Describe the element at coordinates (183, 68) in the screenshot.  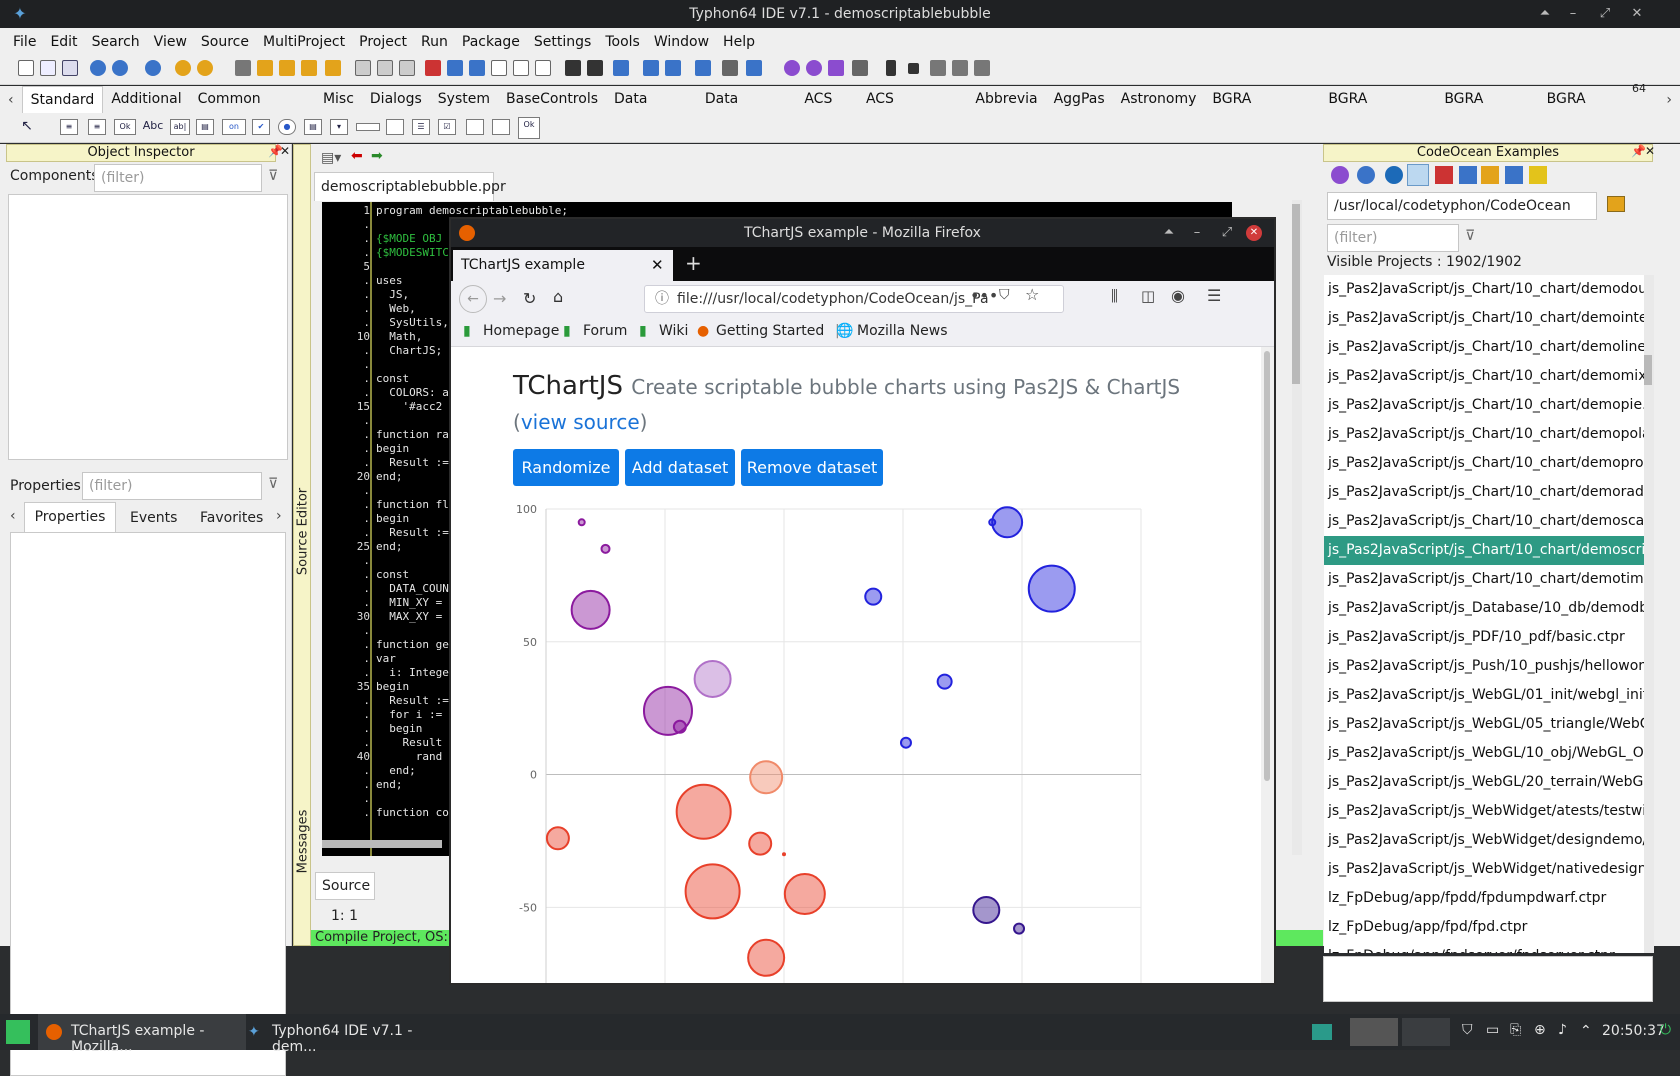
I see `project-new-icon` at that location.